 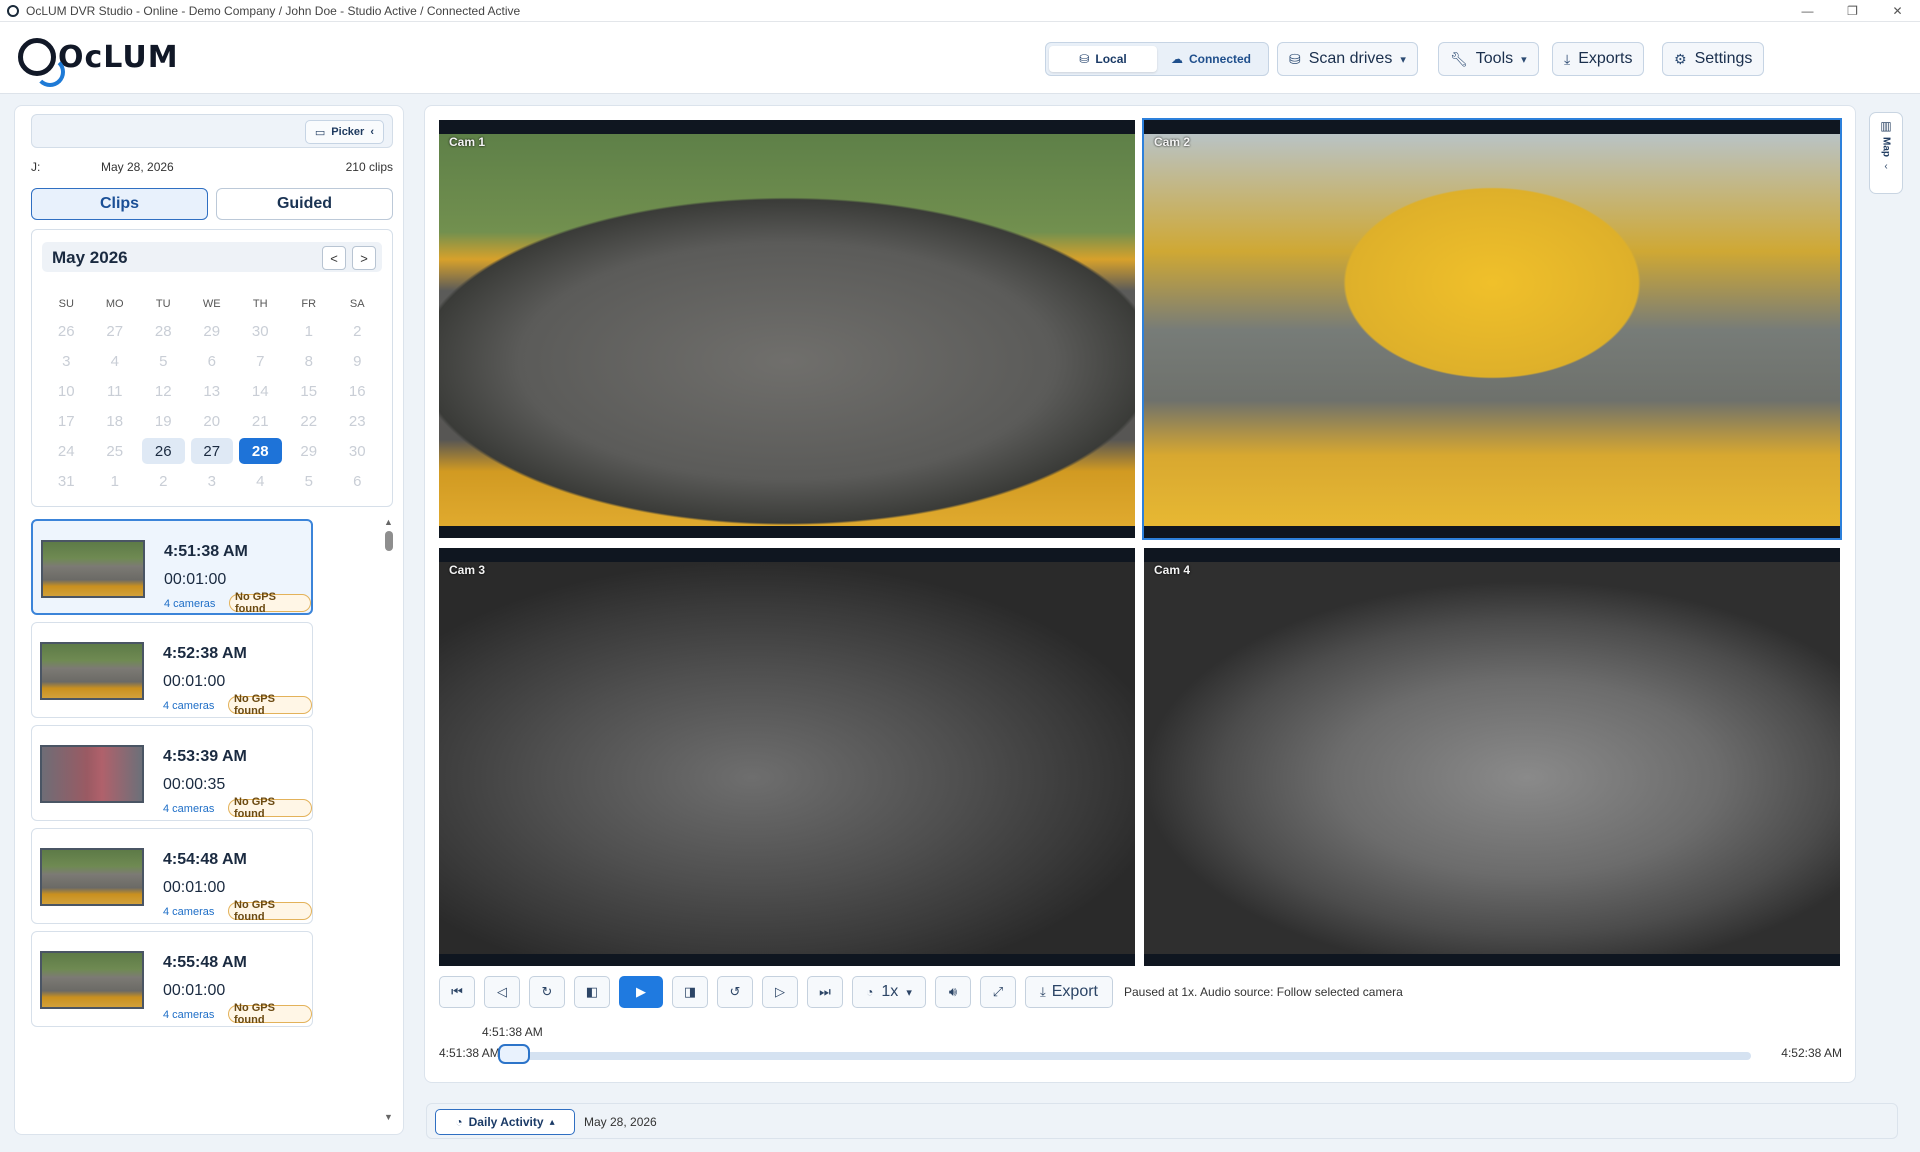 What do you see at coordinates (357, 421) in the screenshot?
I see `calendar-day: 23` at bounding box center [357, 421].